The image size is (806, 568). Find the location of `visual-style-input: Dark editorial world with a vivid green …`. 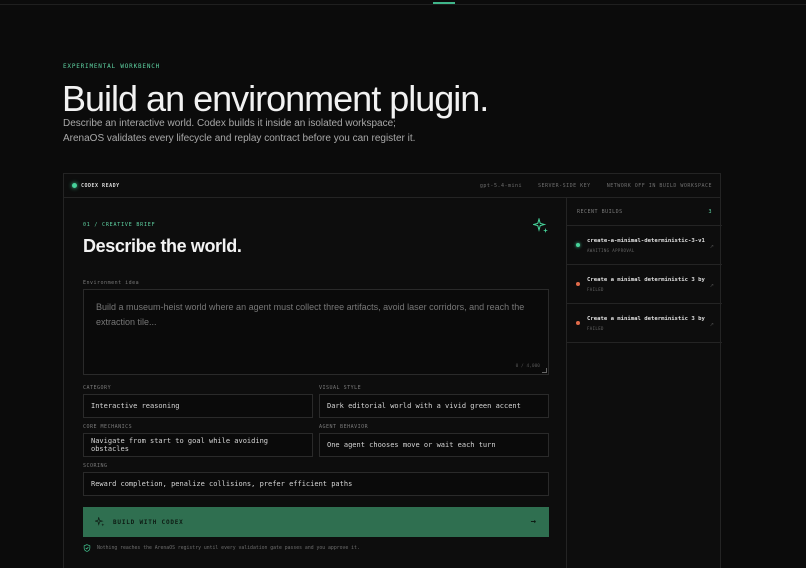

visual-style-input: Dark editorial world with a vivid green … is located at coordinates (434, 406).